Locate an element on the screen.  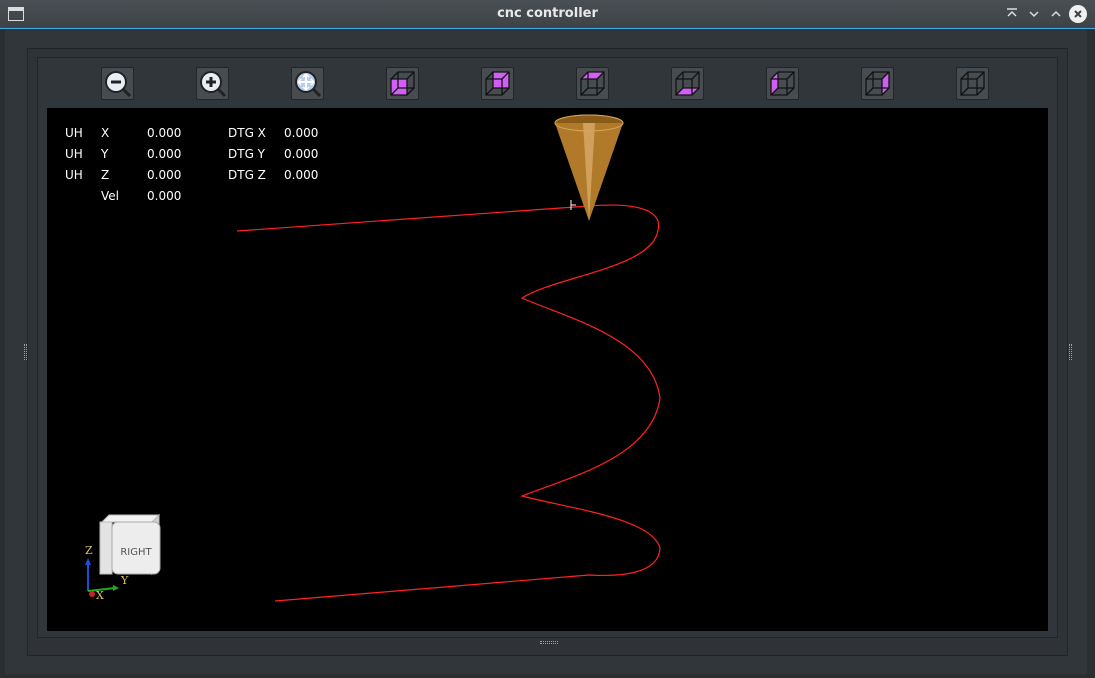
right-splitter-handle is located at coordinates (1070, 352).